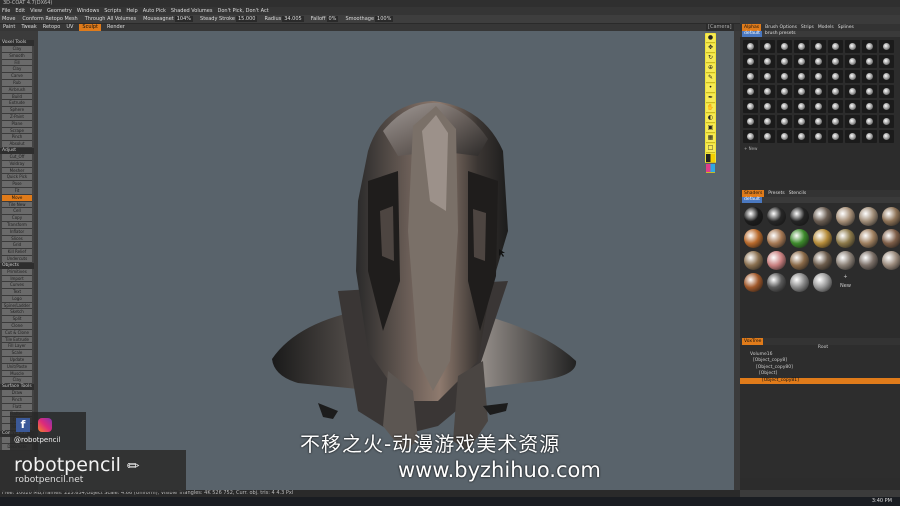 The height and width of the screenshot is (506, 900). What do you see at coordinates (17, 117) in the screenshot?
I see `tool-z-paint: Z-Paint` at bounding box center [17, 117].